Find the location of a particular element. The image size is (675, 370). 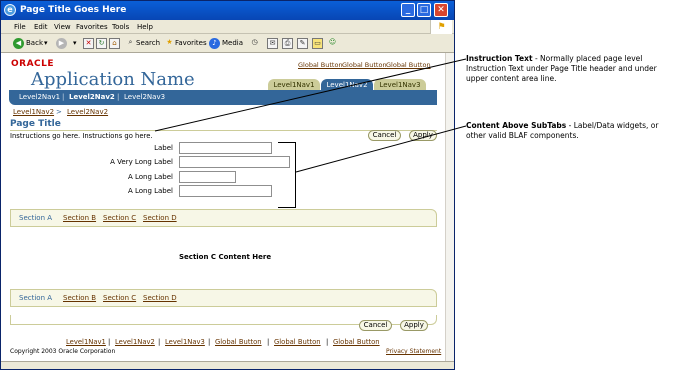

footer-link-level1nav1: Level1Nav1 is located at coordinates (86, 342).